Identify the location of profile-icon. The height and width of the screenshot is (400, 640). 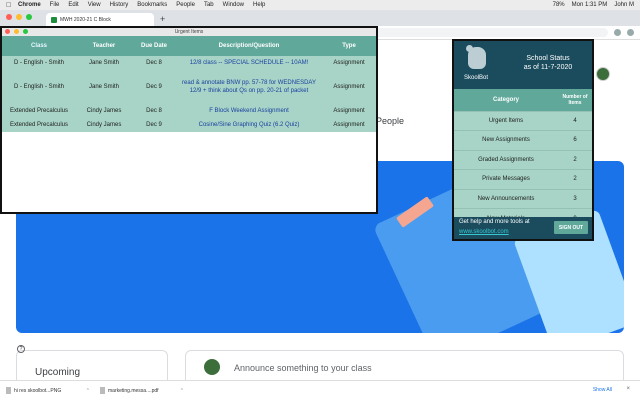
(630, 32).